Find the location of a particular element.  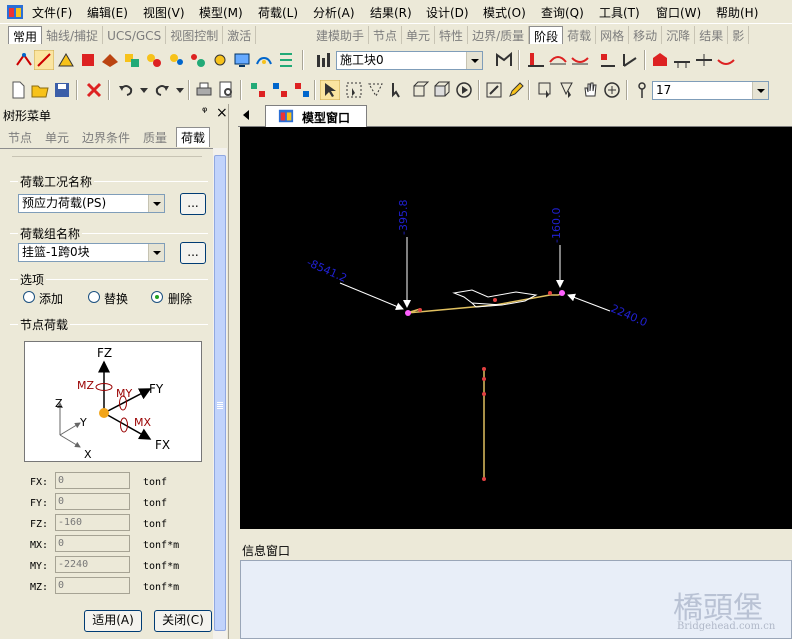

print-icon is located at coordinates (204, 90).